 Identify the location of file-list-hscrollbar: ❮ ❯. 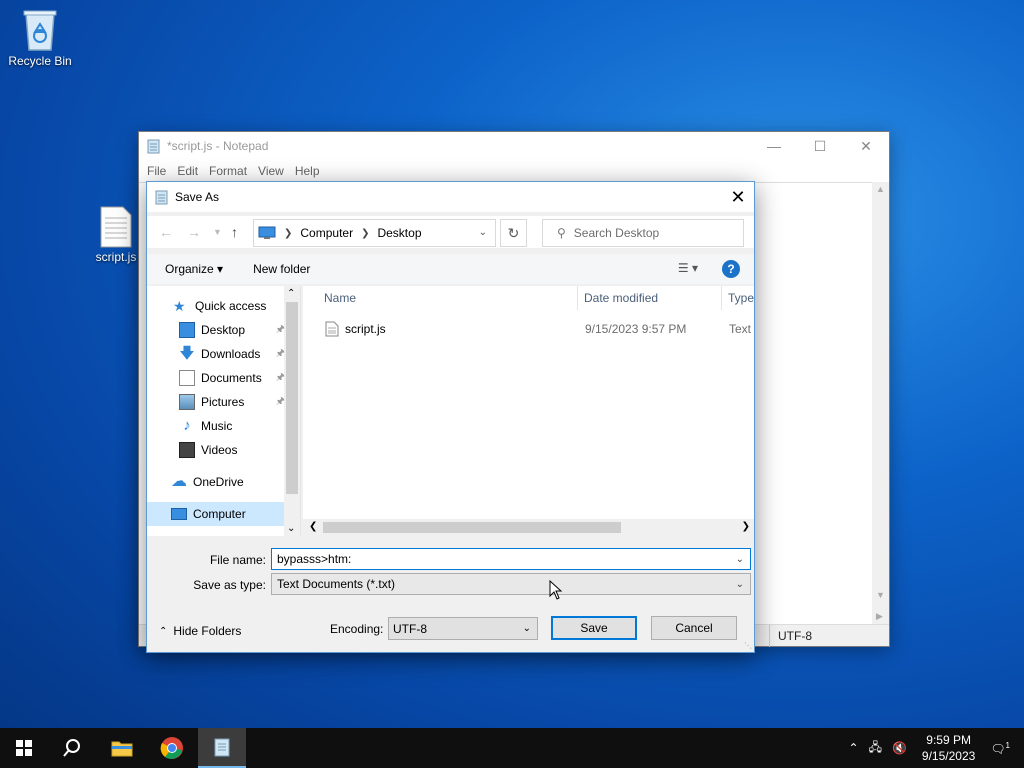
(528, 527).